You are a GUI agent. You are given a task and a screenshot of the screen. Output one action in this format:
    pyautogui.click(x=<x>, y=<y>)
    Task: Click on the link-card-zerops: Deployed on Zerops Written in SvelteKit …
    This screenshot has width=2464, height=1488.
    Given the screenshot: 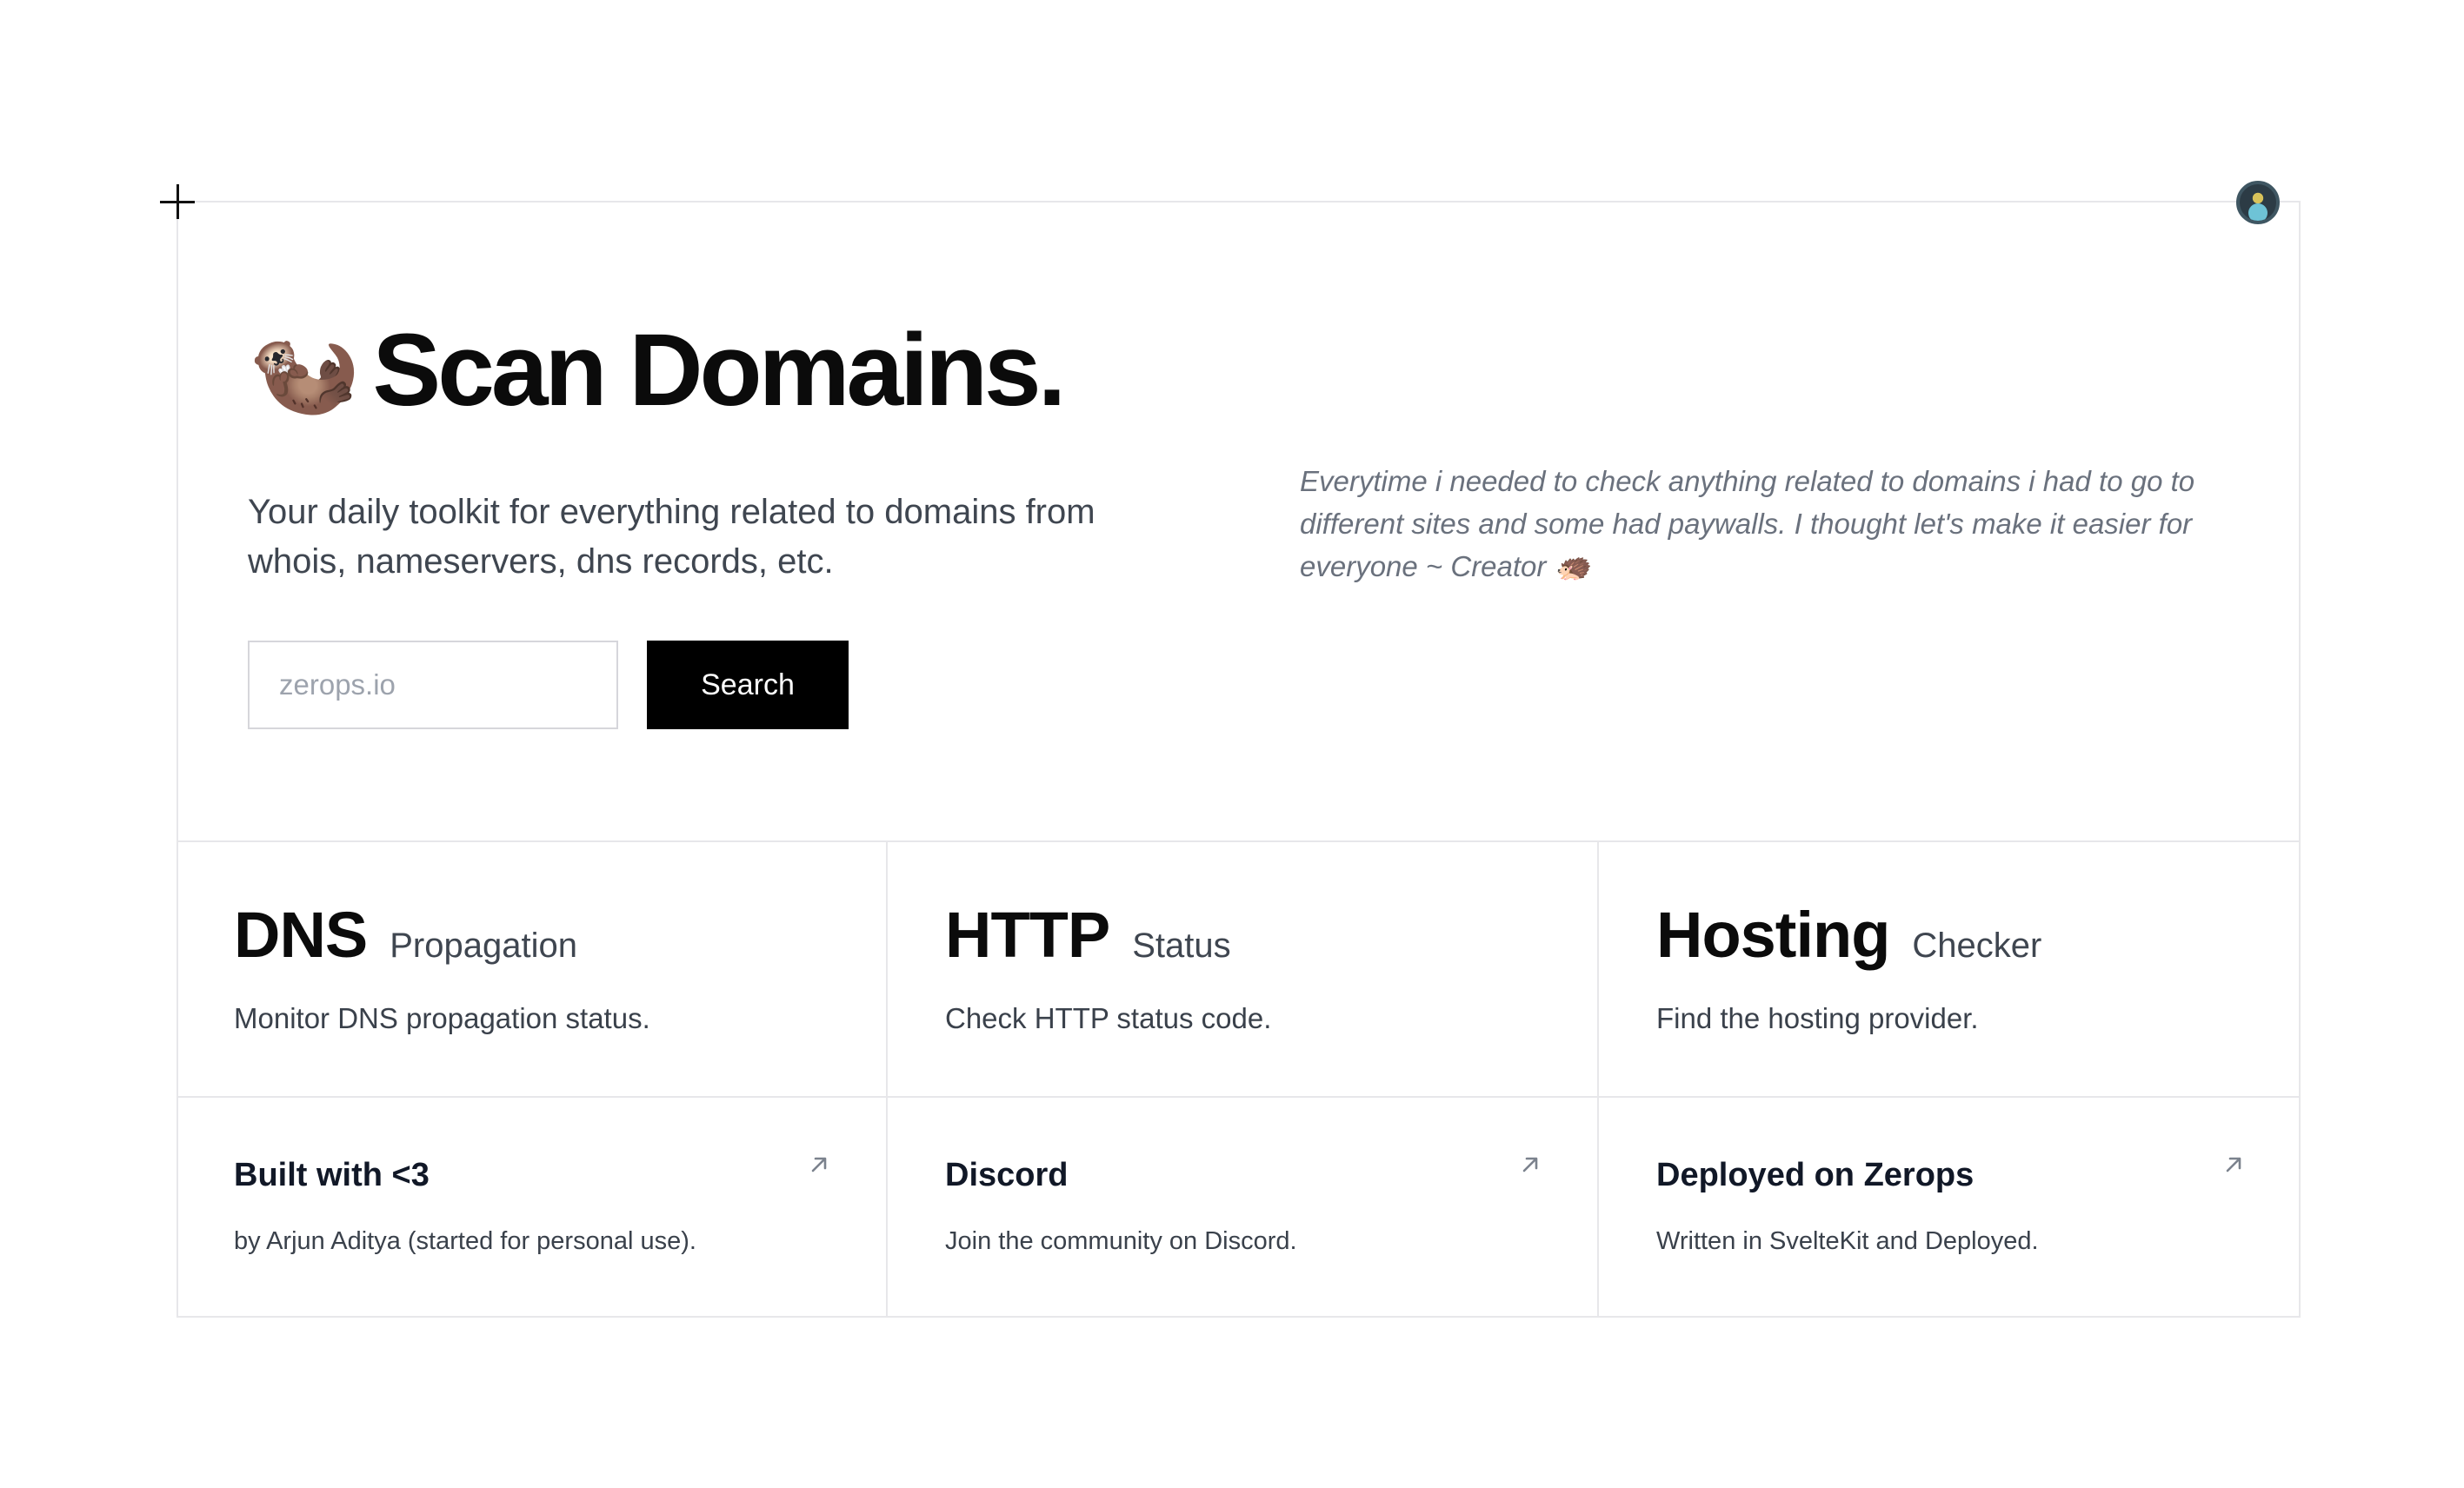 What is the action you would take?
    pyautogui.click(x=1950, y=1208)
    